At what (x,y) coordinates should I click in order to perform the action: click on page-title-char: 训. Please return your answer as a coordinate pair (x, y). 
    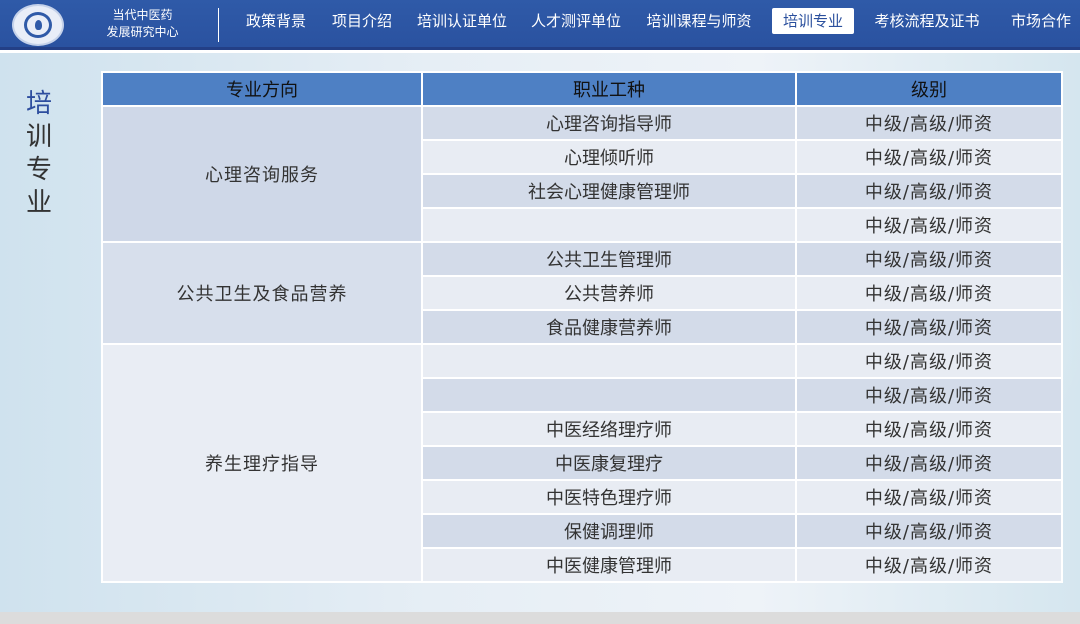
    Looking at the image, I should click on (38, 137).